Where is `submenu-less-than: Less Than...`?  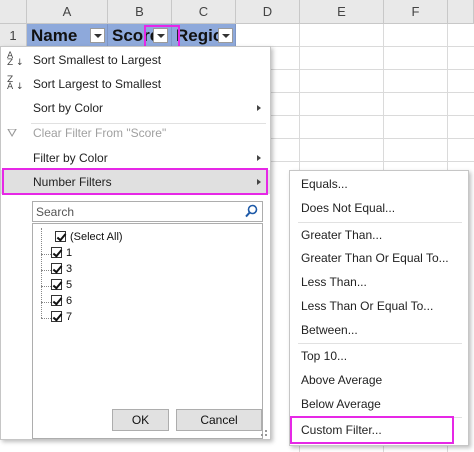 submenu-less-than: Less Than... is located at coordinates (379, 282).